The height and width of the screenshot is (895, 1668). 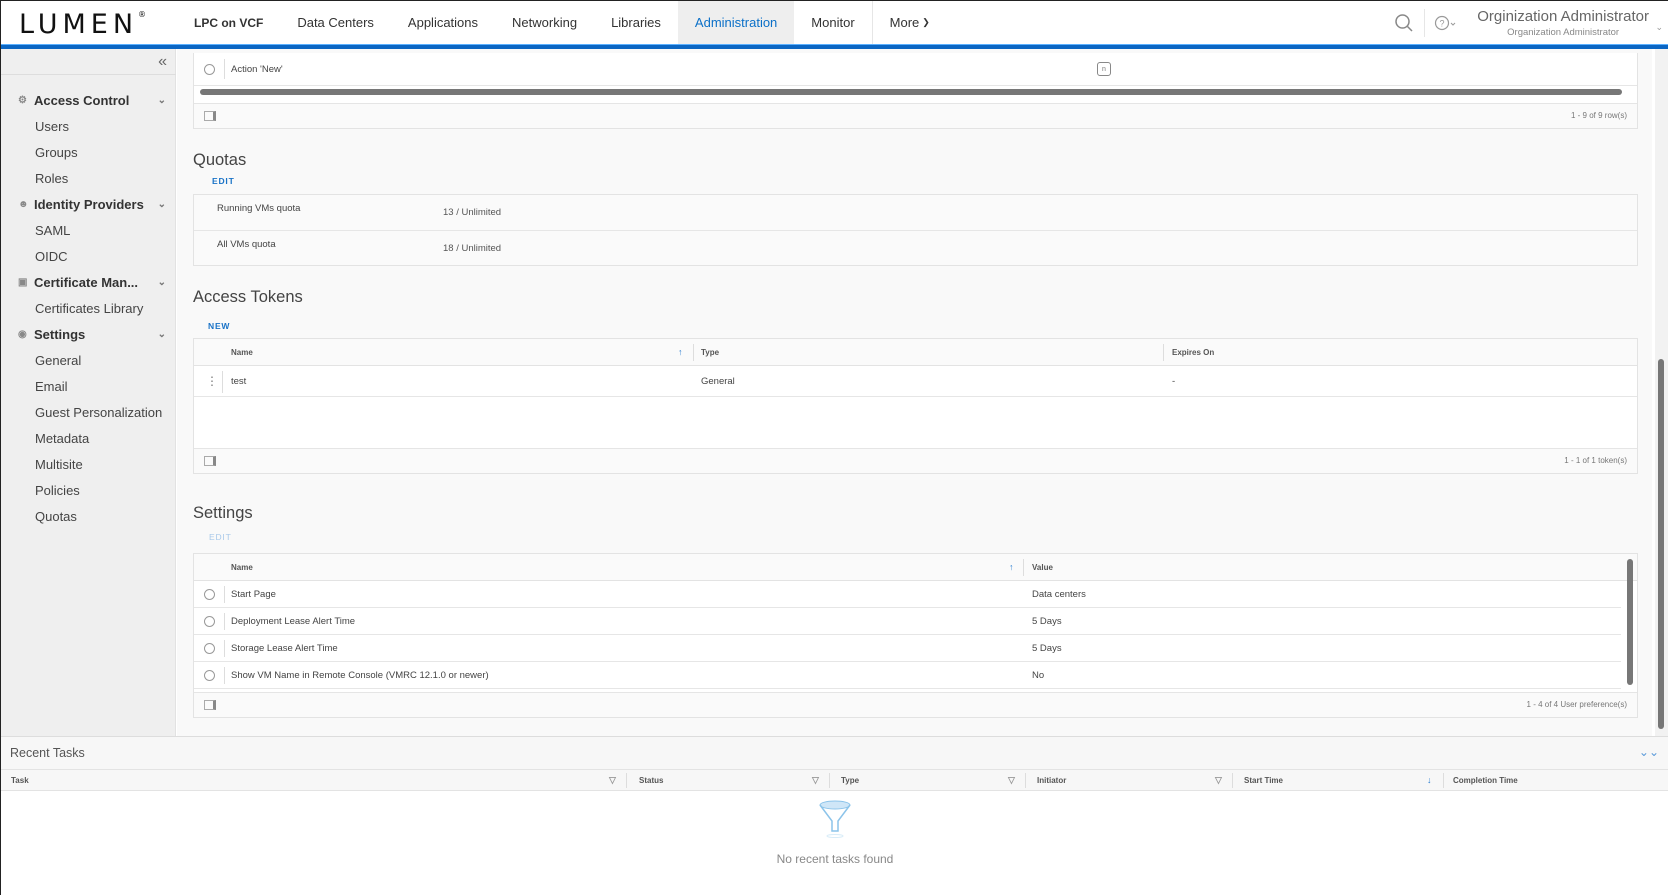 I want to click on grid-footer: 1 - 9 of 9 row(s), so click(x=915, y=115).